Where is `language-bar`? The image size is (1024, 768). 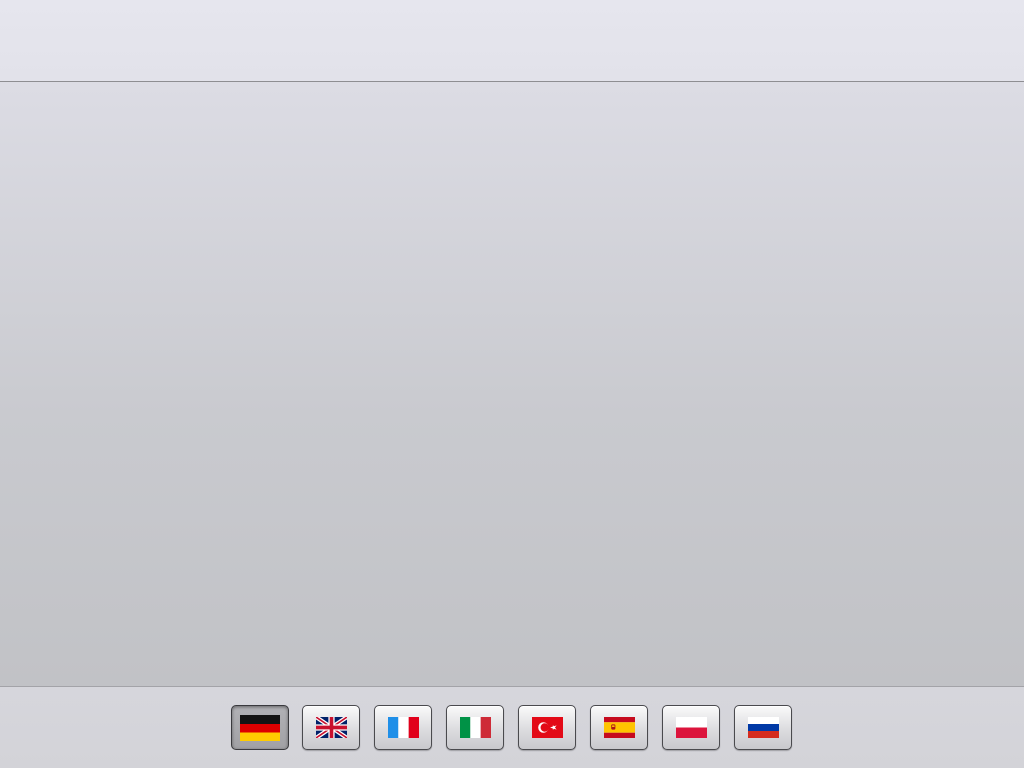
language-bar is located at coordinates (512, 727).